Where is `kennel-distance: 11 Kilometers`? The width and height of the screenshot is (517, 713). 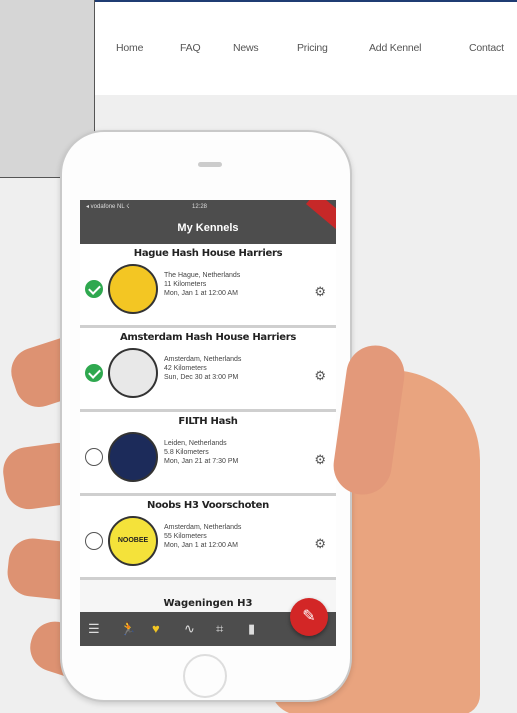
kennel-distance: 11 Kilometers is located at coordinates (185, 284).